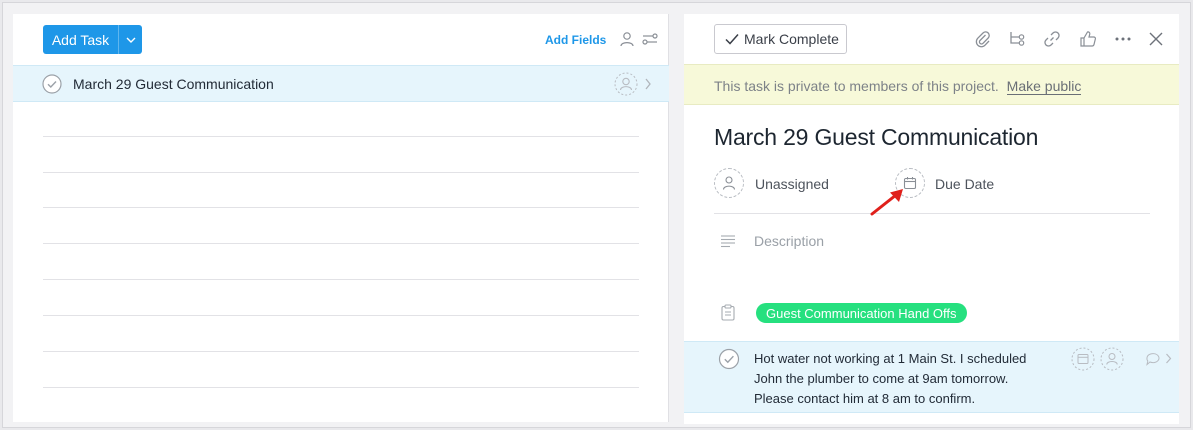 Image resolution: width=1193 pixels, height=430 pixels. What do you see at coordinates (52, 84) in the screenshot?
I see `complete-checkmark-icon` at bounding box center [52, 84].